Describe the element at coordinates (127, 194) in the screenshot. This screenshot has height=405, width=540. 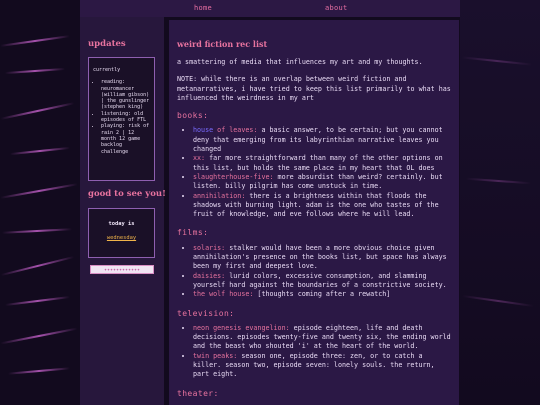
I see `greeting-heading: good to see you!` at that location.